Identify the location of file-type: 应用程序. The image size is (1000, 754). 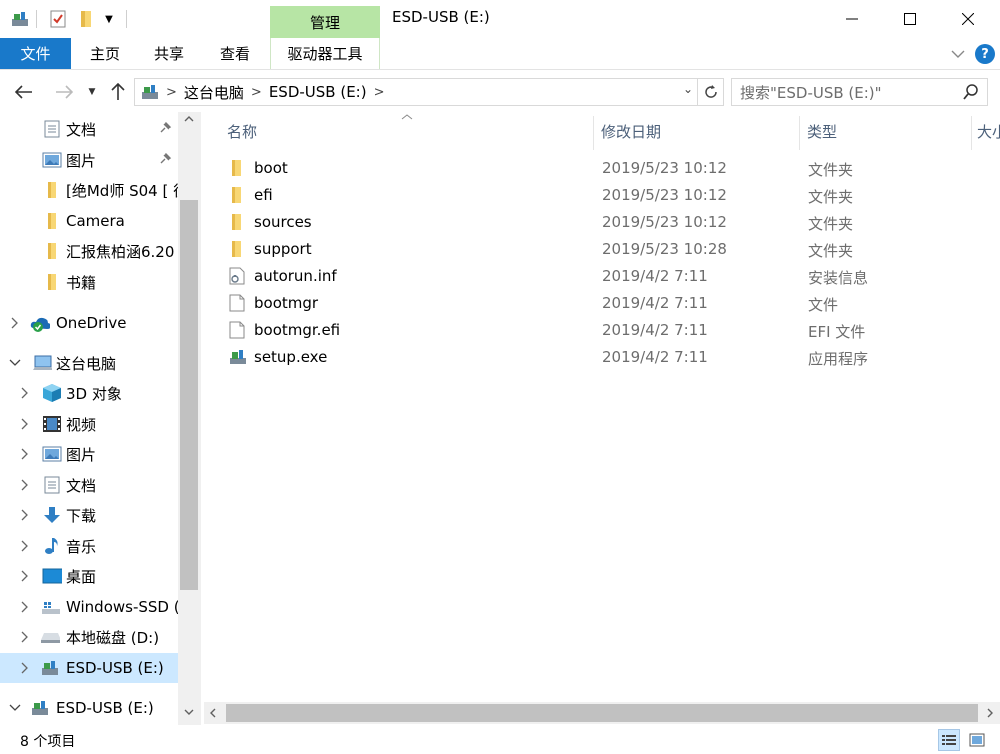
(838, 359).